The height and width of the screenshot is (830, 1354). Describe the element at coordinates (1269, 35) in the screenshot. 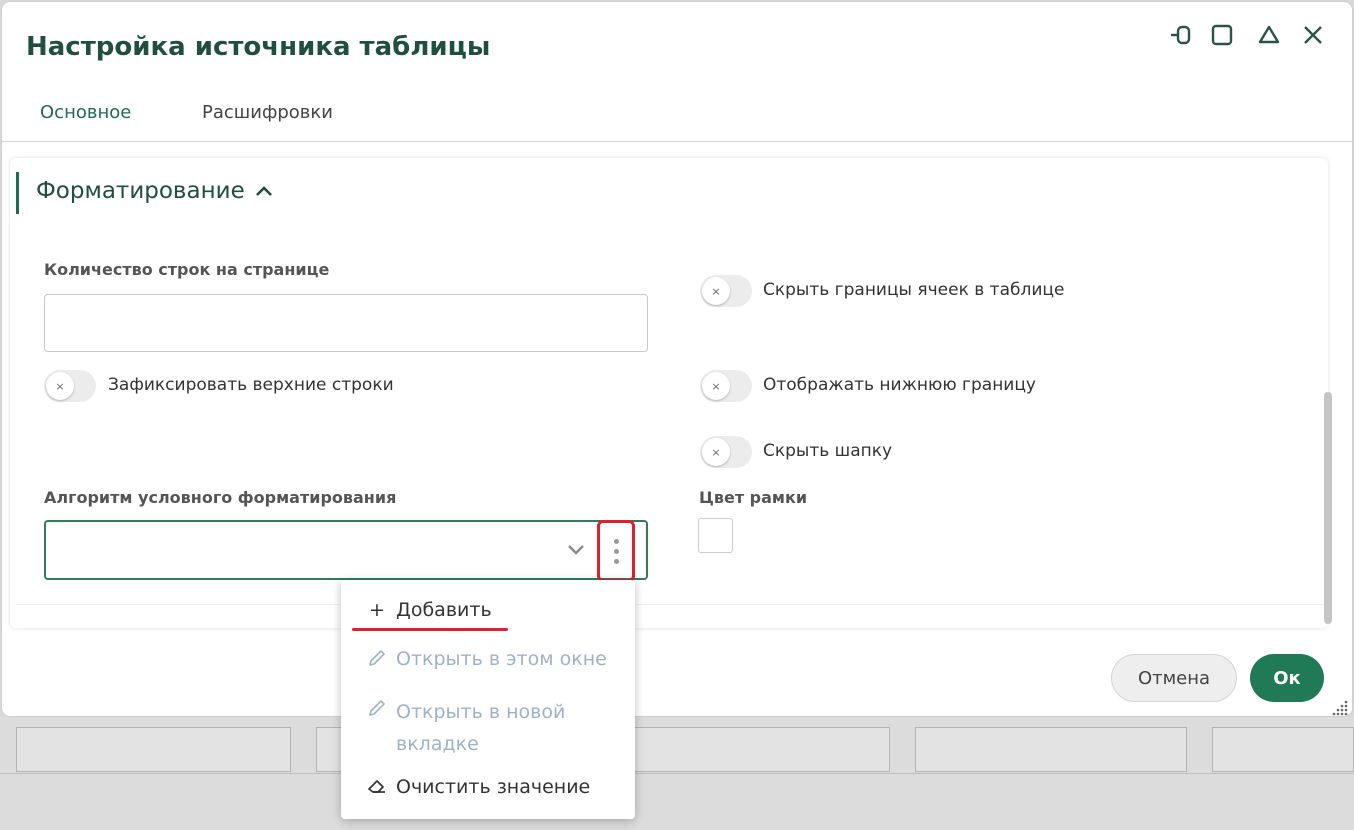

I see `collapse-icon` at that location.